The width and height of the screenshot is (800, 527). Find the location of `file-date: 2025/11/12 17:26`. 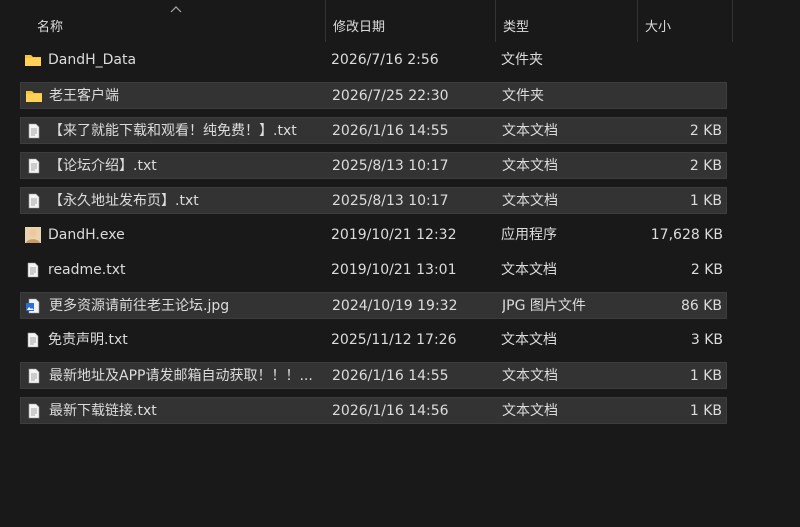

file-date: 2025/11/12 17:26 is located at coordinates (394, 340).